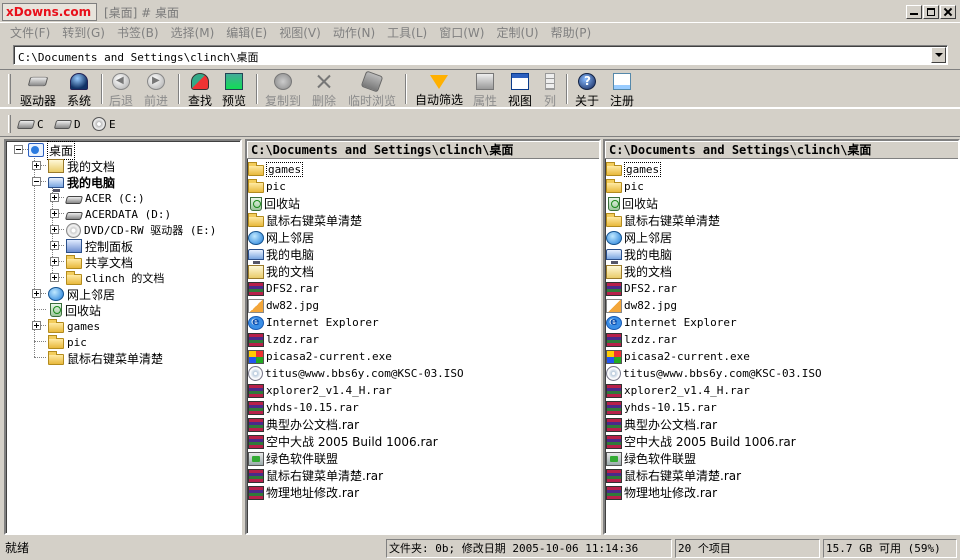 The width and height of the screenshot is (960, 560). What do you see at coordinates (74, 326) in the screenshot?
I see `tree-node-games: games` at bounding box center [74, 326].